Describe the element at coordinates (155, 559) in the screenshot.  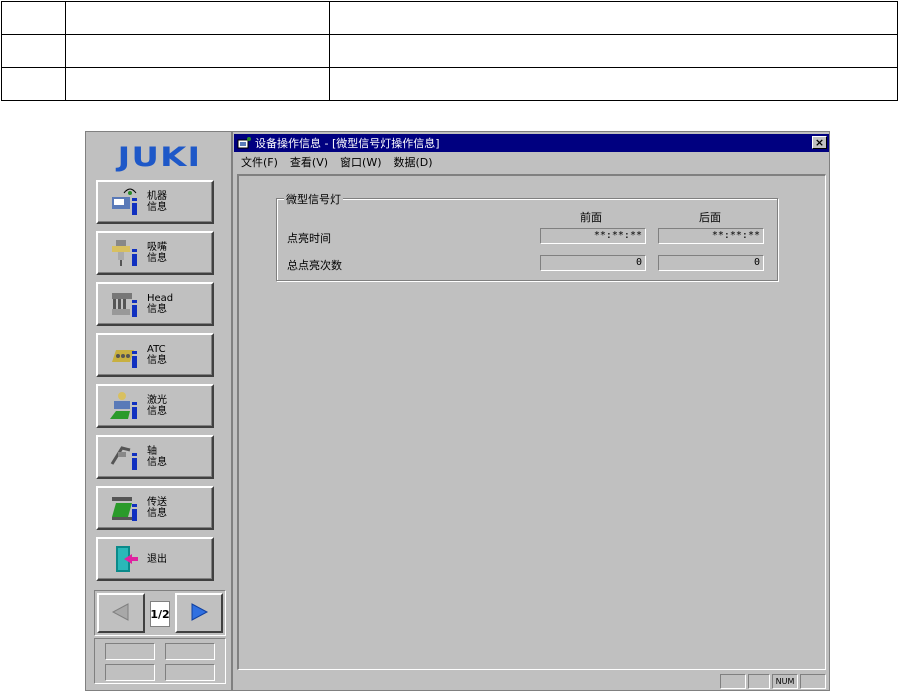
I see `exit-button: 退出` at that location.